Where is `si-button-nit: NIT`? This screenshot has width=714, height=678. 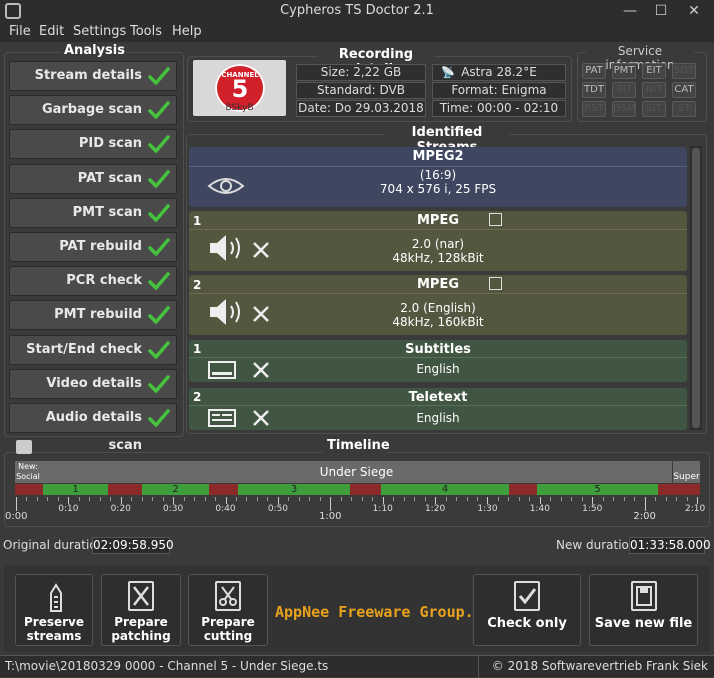 si-button-nit: NIT is located at coordinates (654, 90).